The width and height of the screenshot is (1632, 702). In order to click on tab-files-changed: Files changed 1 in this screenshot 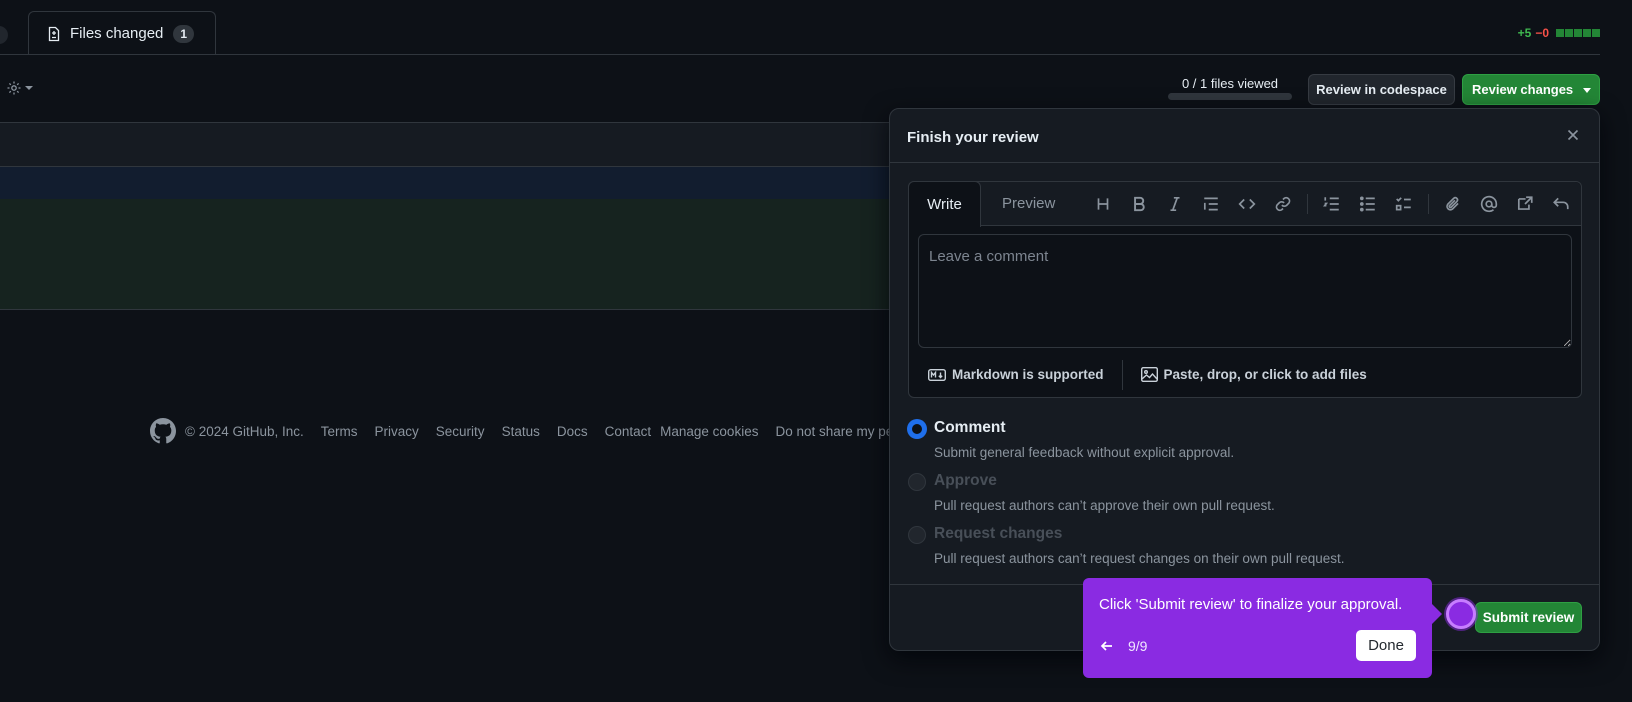, I will do `click(122, 33)`.